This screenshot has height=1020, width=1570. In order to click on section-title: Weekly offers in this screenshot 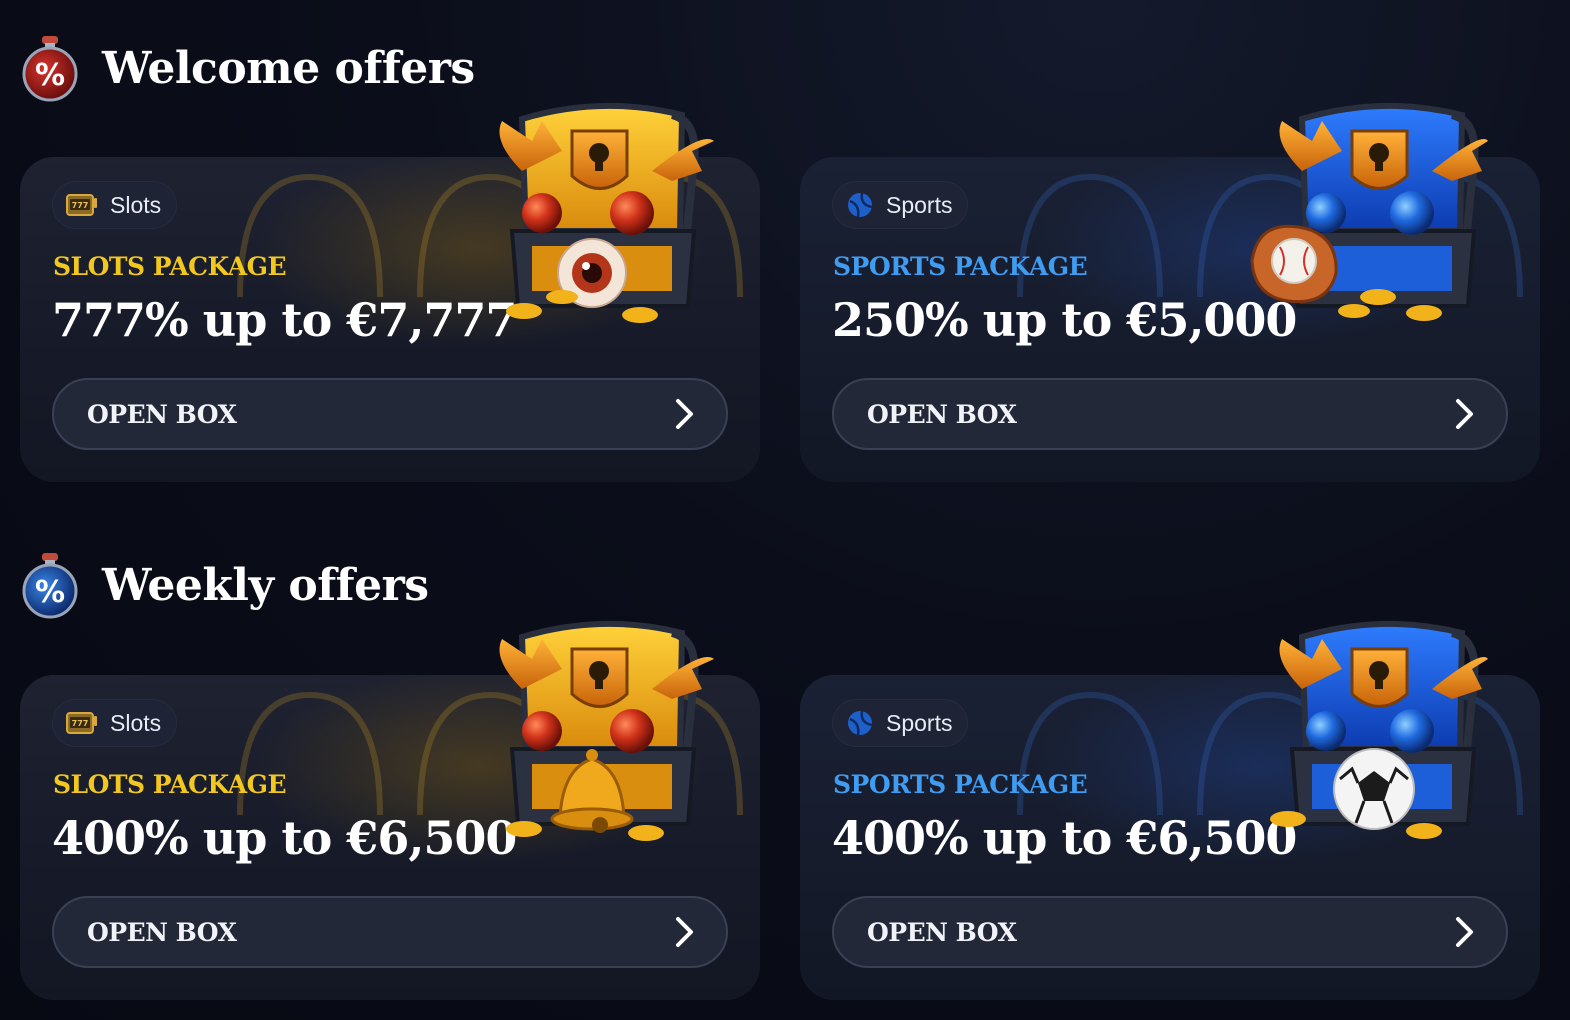, I will do `click(265, 585)`.